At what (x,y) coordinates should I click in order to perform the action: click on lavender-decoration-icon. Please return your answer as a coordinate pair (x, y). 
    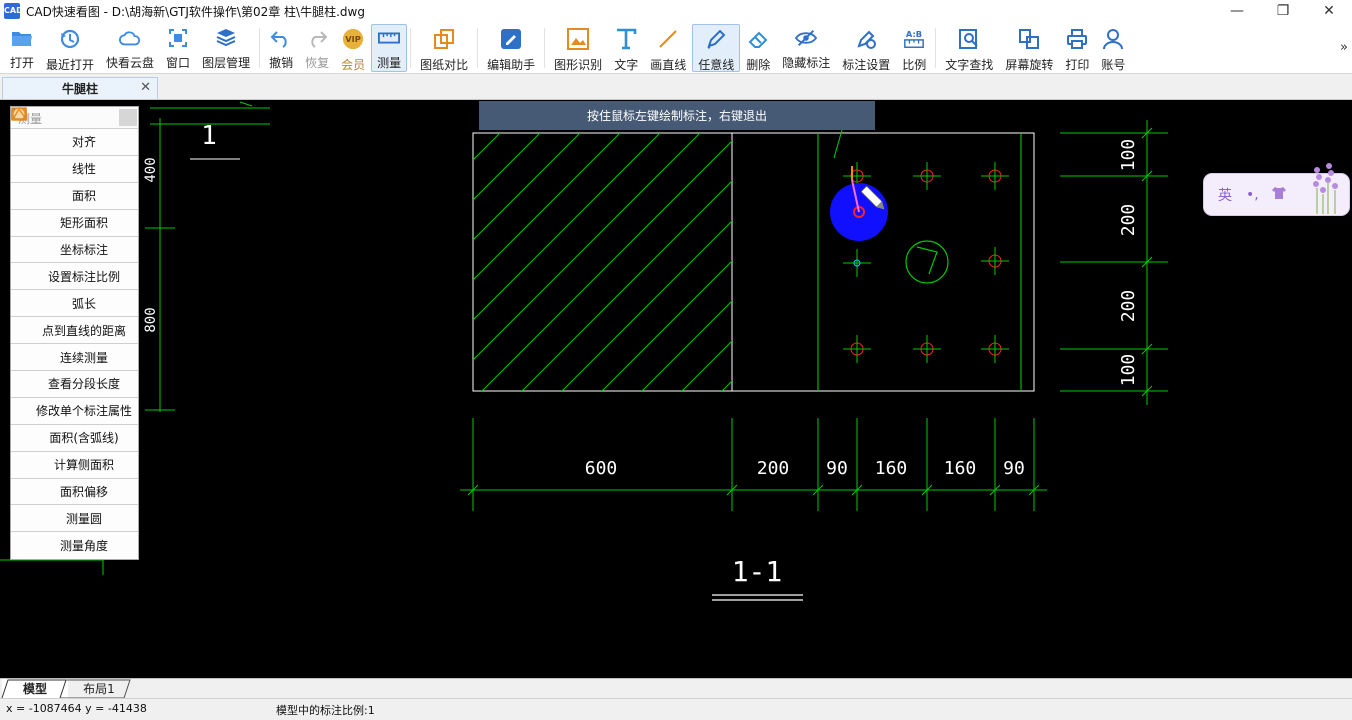
    Looking at the image, I should click on (1325, 189).